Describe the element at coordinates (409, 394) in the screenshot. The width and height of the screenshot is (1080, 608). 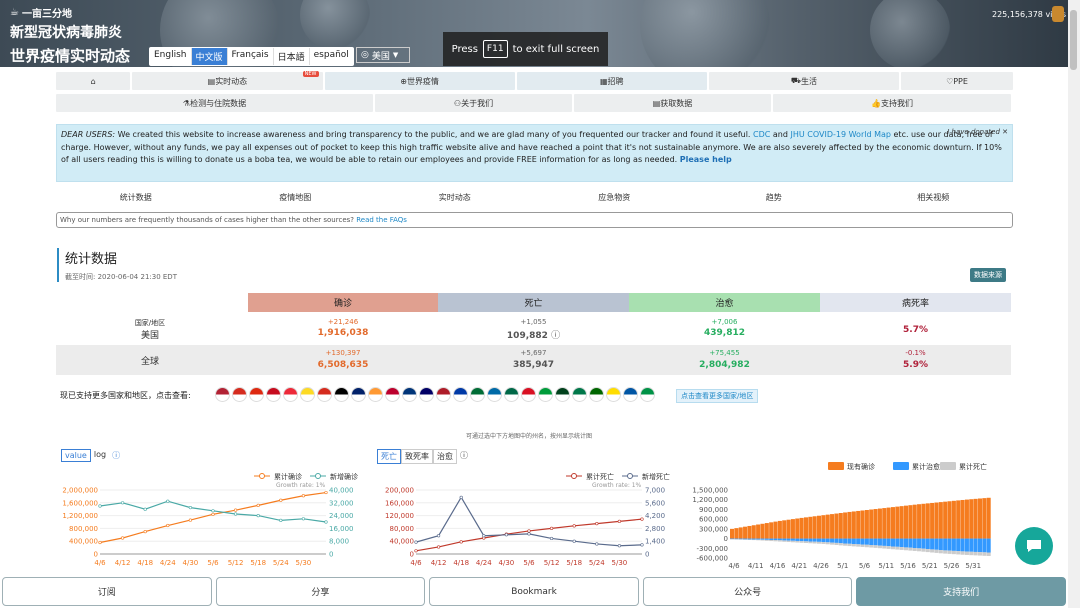
I see `kr-flag` at that location.